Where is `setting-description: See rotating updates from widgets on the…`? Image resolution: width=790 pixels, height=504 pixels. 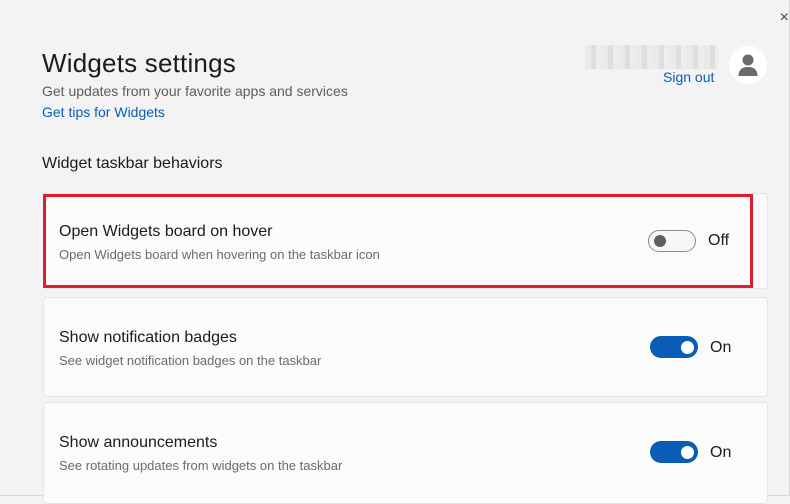 setting-description: See rotating updates from widgets on the… is located at coordinates (201, 465).